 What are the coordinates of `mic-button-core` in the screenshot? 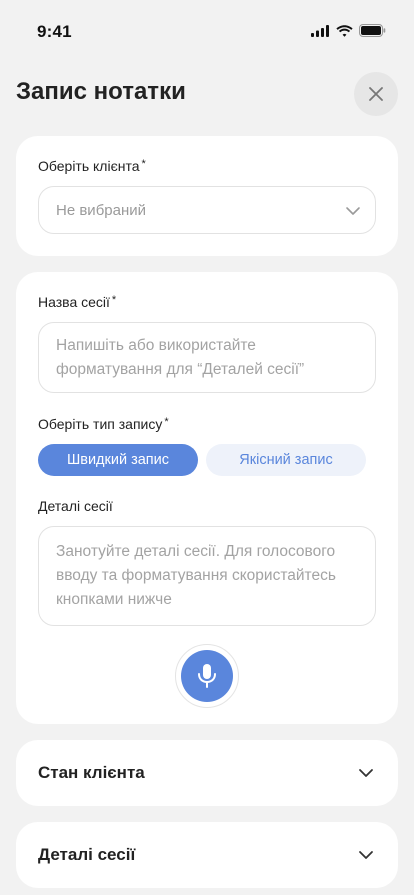 It's located at (207, 676).